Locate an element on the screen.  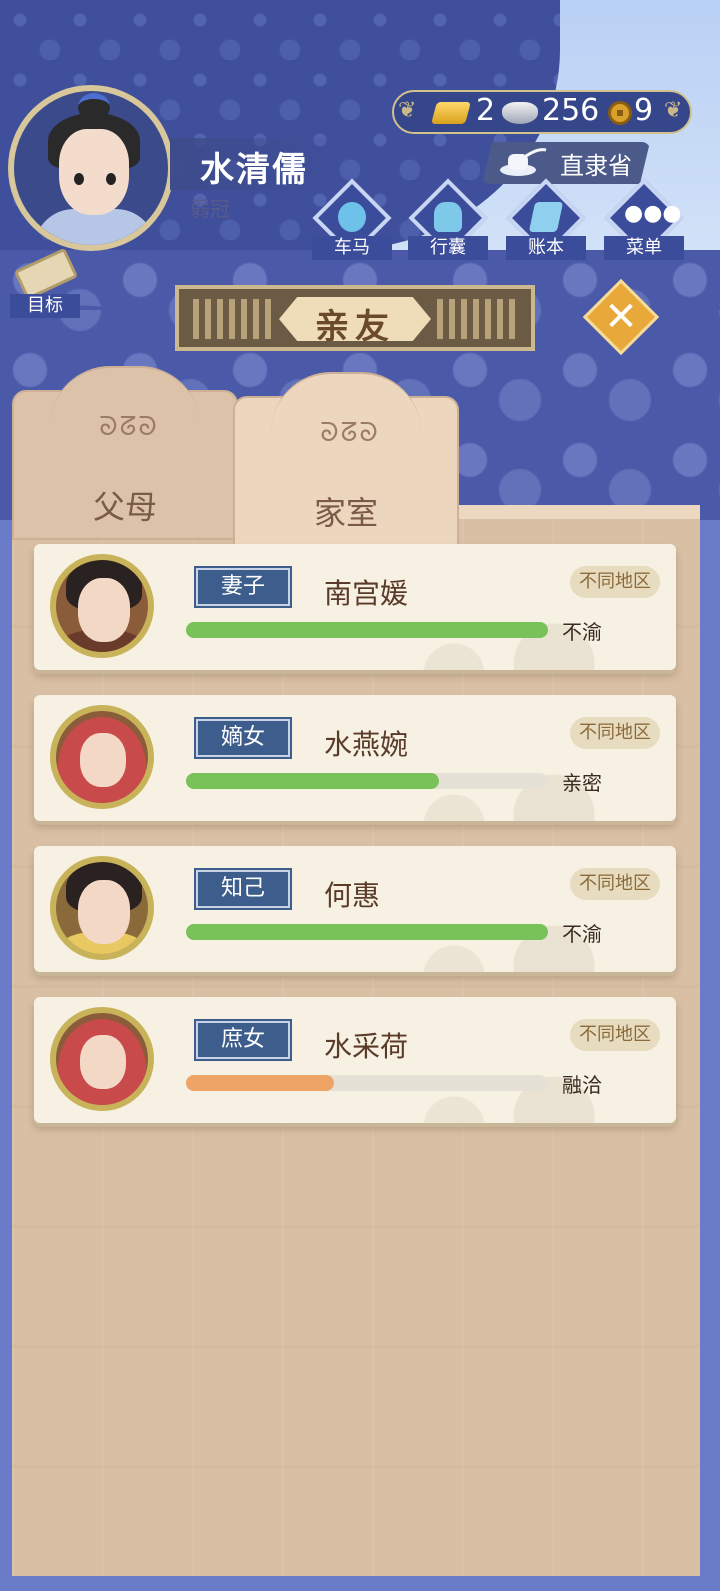
member-name: 水采荷 is located at coordinates (366, 1046).